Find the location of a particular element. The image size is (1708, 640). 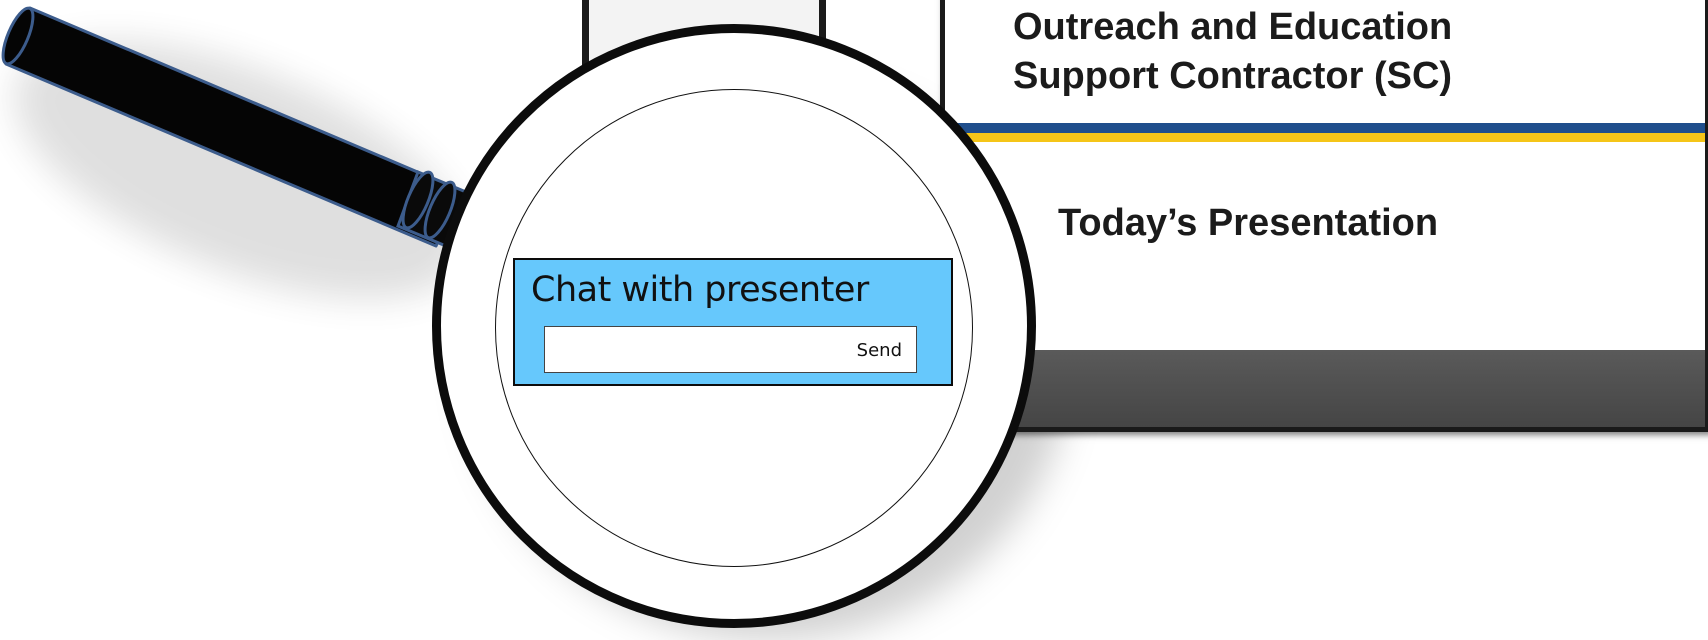

slide-footer-bar is located at coordinates (1325, 388).